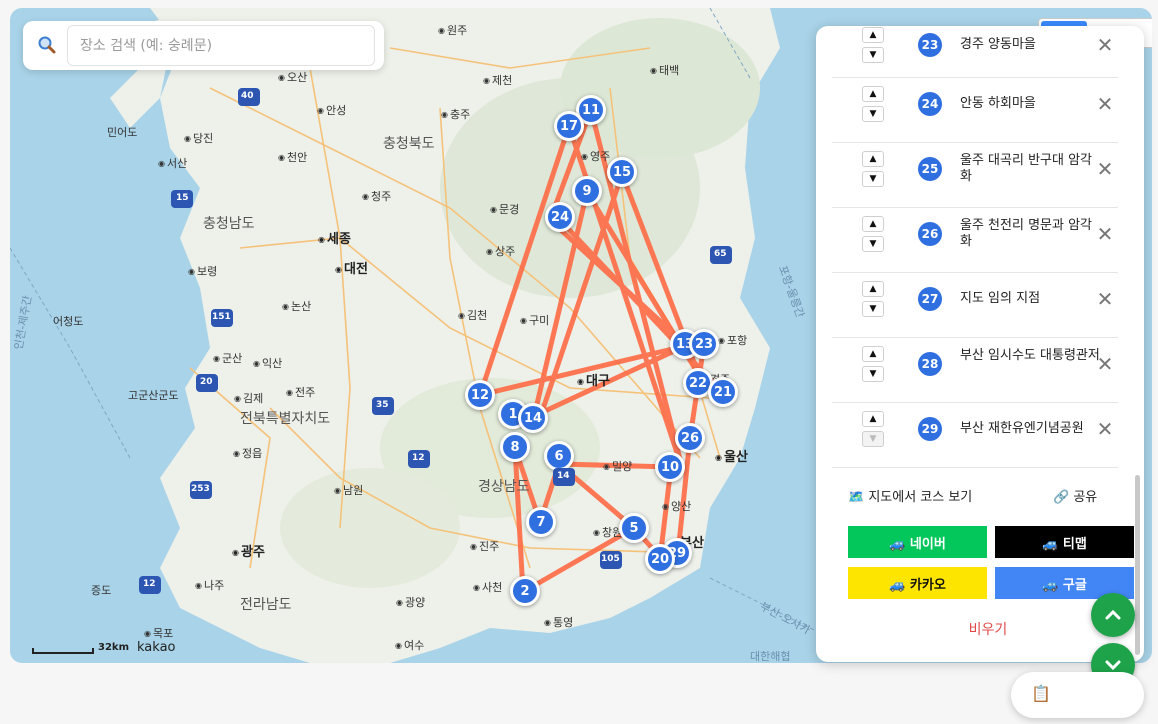  What do you see at coordinates (670, 467) in the screenshot?
I see `route-marker: 10` at bounding box center [670, 467].